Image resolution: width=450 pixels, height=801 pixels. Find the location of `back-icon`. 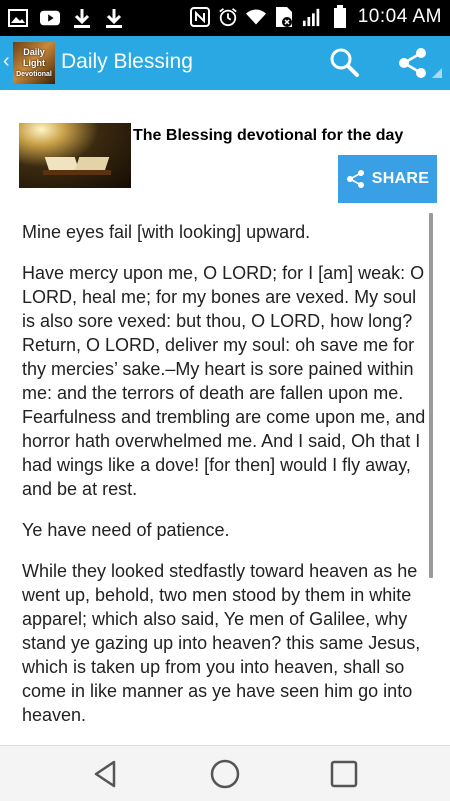

back-icon is located at coordinates (105, 774).